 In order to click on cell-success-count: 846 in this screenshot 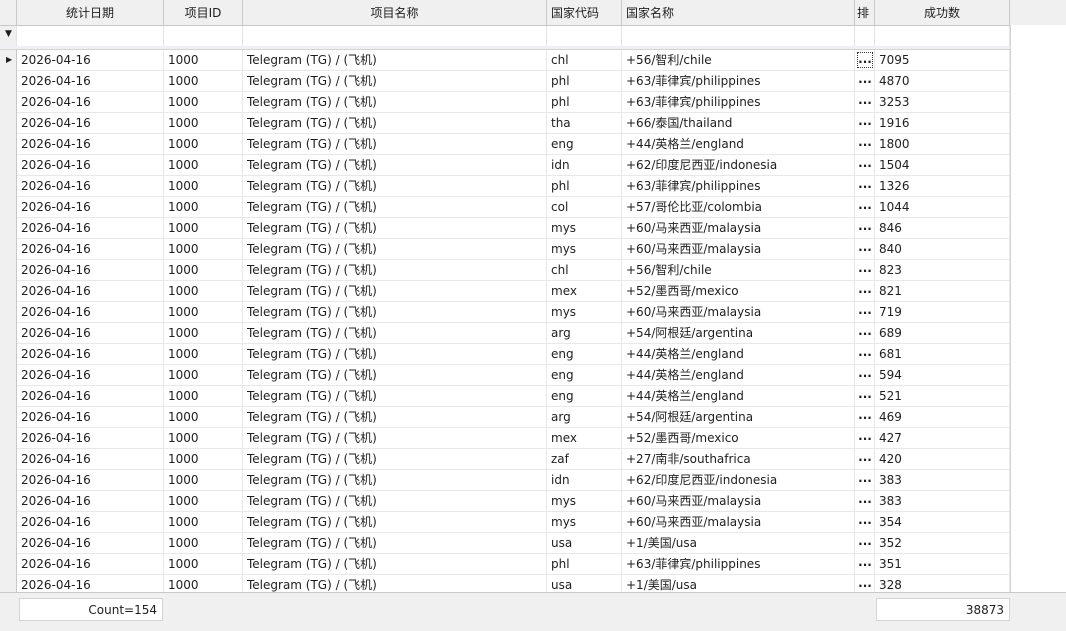, I will do `click(942, 228)`.